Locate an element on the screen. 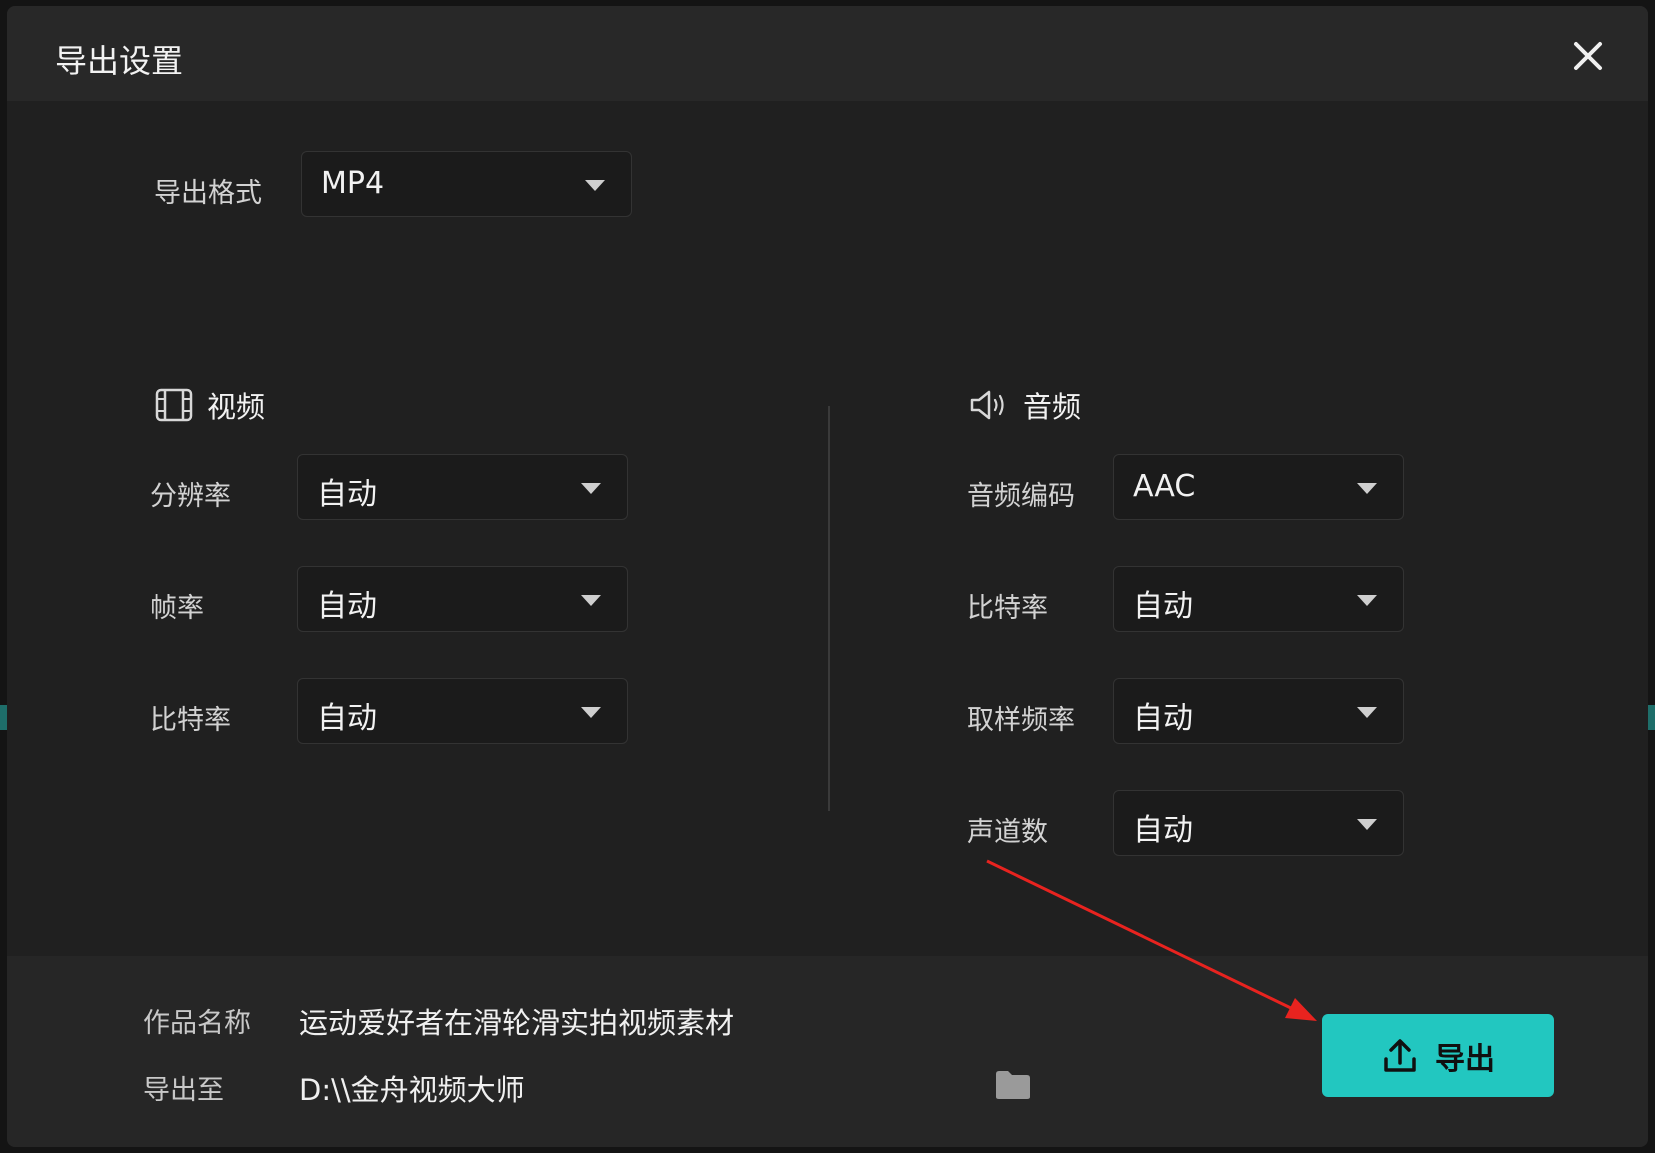 This screenshot has height=1153, width=1655. dialog-title: 导出设置 is located at coordinates (119, 61).